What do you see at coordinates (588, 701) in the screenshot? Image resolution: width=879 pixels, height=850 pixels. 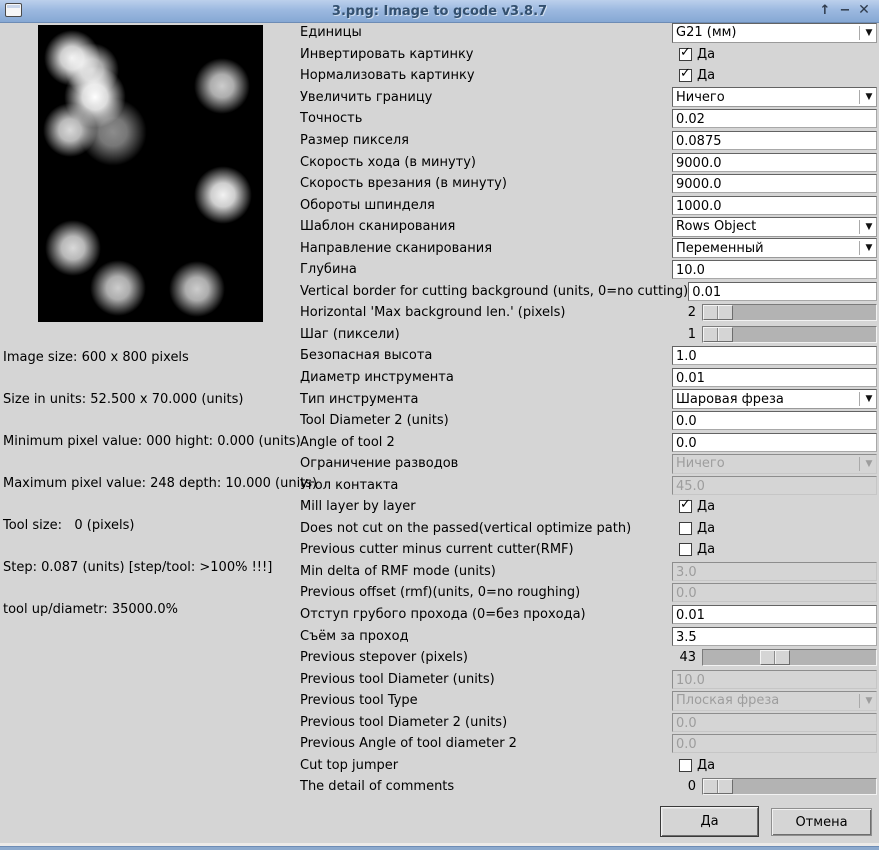 I see `form-row: Previous tool Type Плоская фреза ▼` at bounding box center [588, 701].